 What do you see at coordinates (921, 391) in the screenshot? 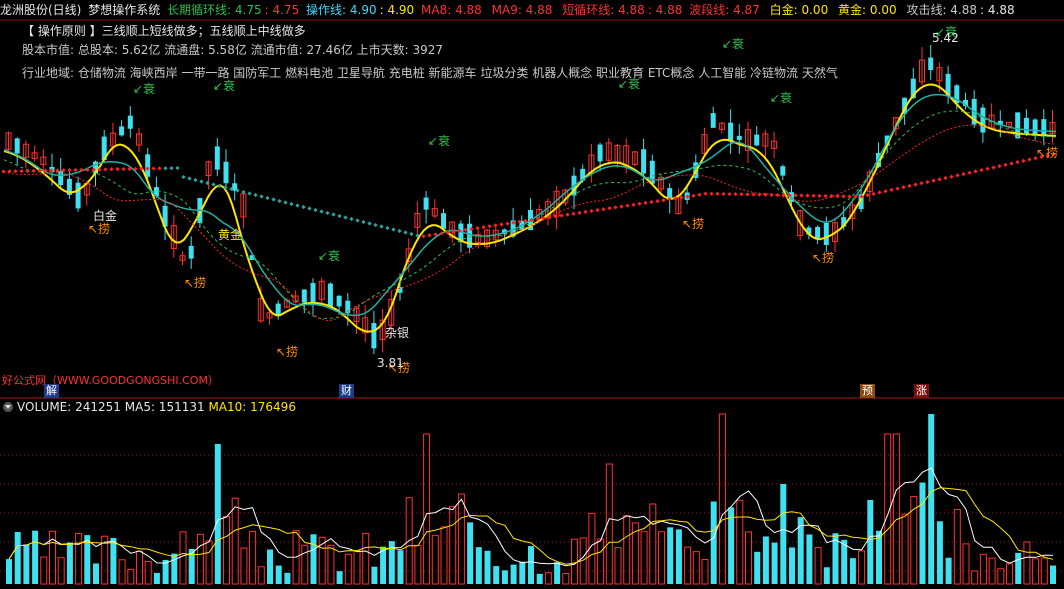
I see `event-marker-rise: 涨` at bounding box center [921, 391].